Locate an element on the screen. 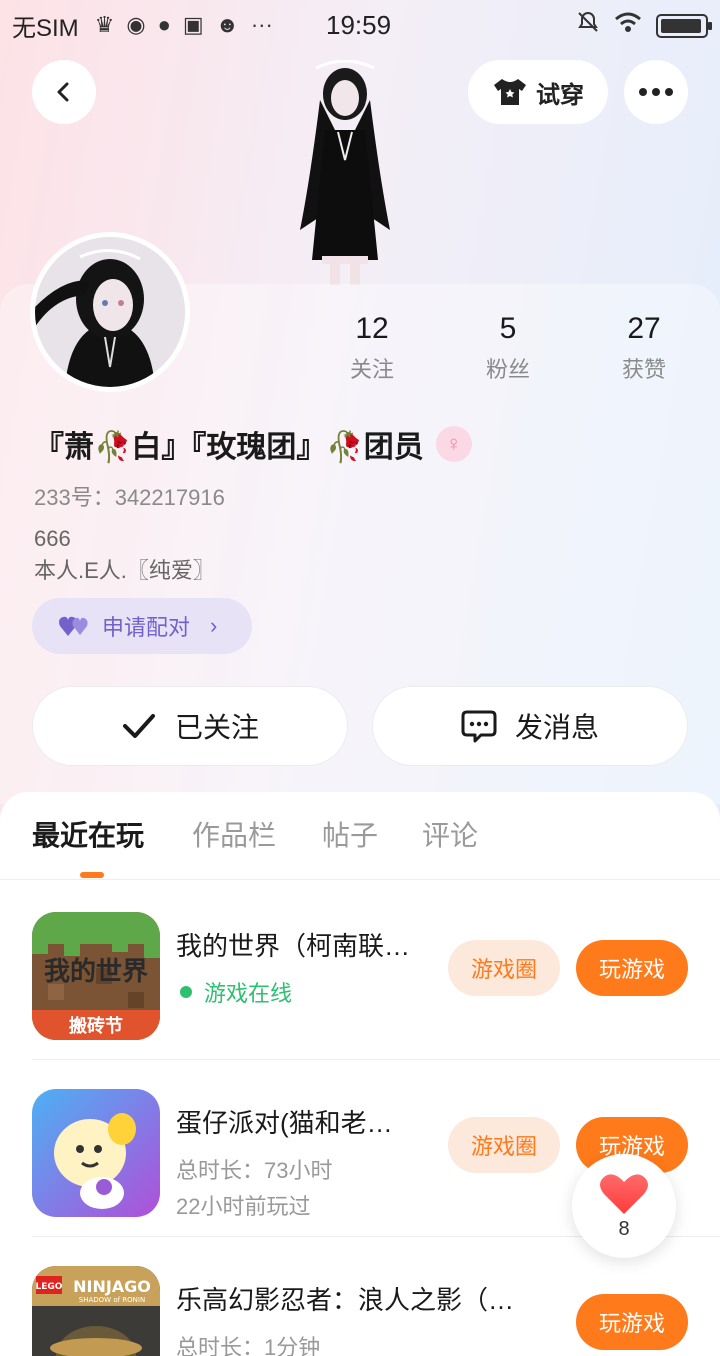  chevron-left-icon is located at coordinates (63, 92).